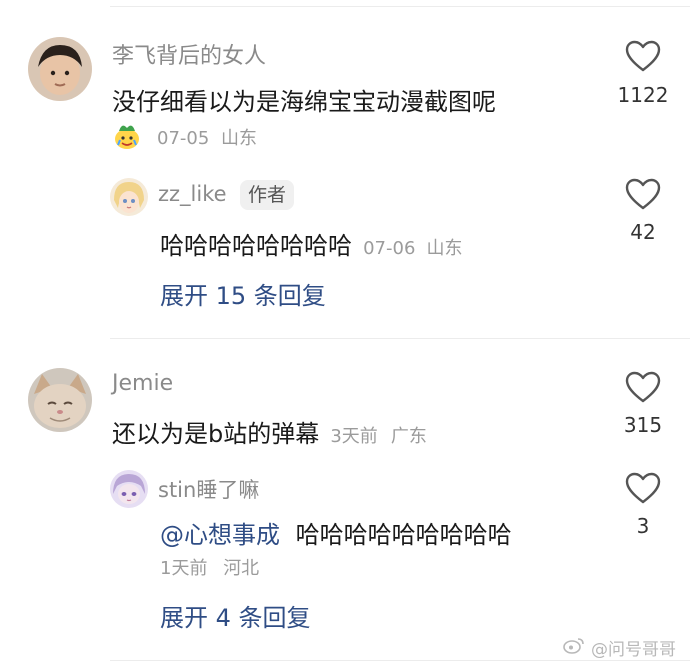 The image size is (690, 668). What do you see at coordinates (235, 615) in the screenshot?
I see `expand-replies-link: 展开 4 条回复` at bounding box center [235, 615].